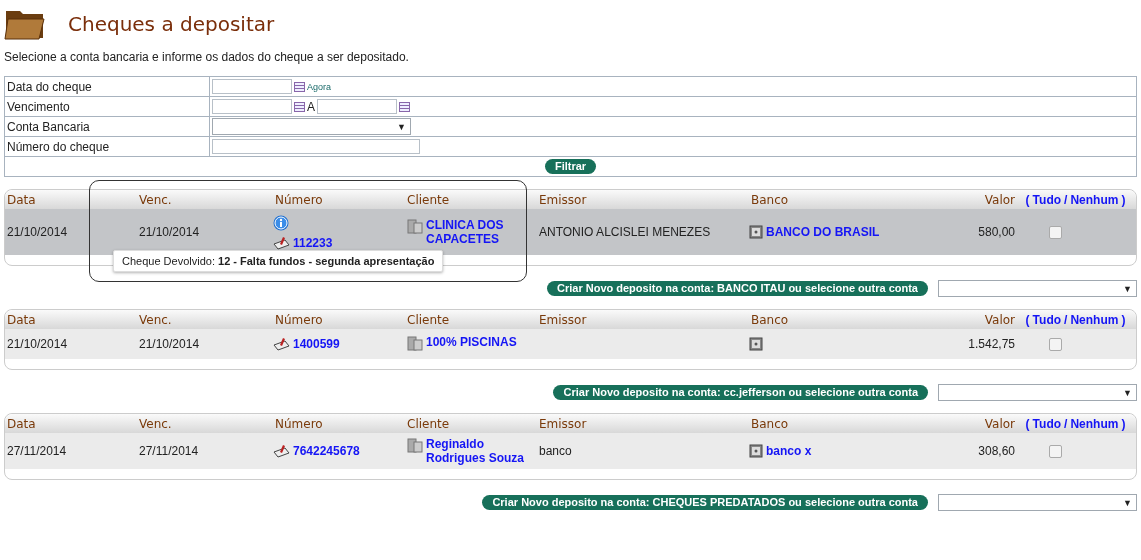 Image resolution: width=1141 pixels, height=560 pixels. I want to click on tooltip: Cheque Devolvido: 12 - Falta fundos - segunda apresentação, so click(278, 261).